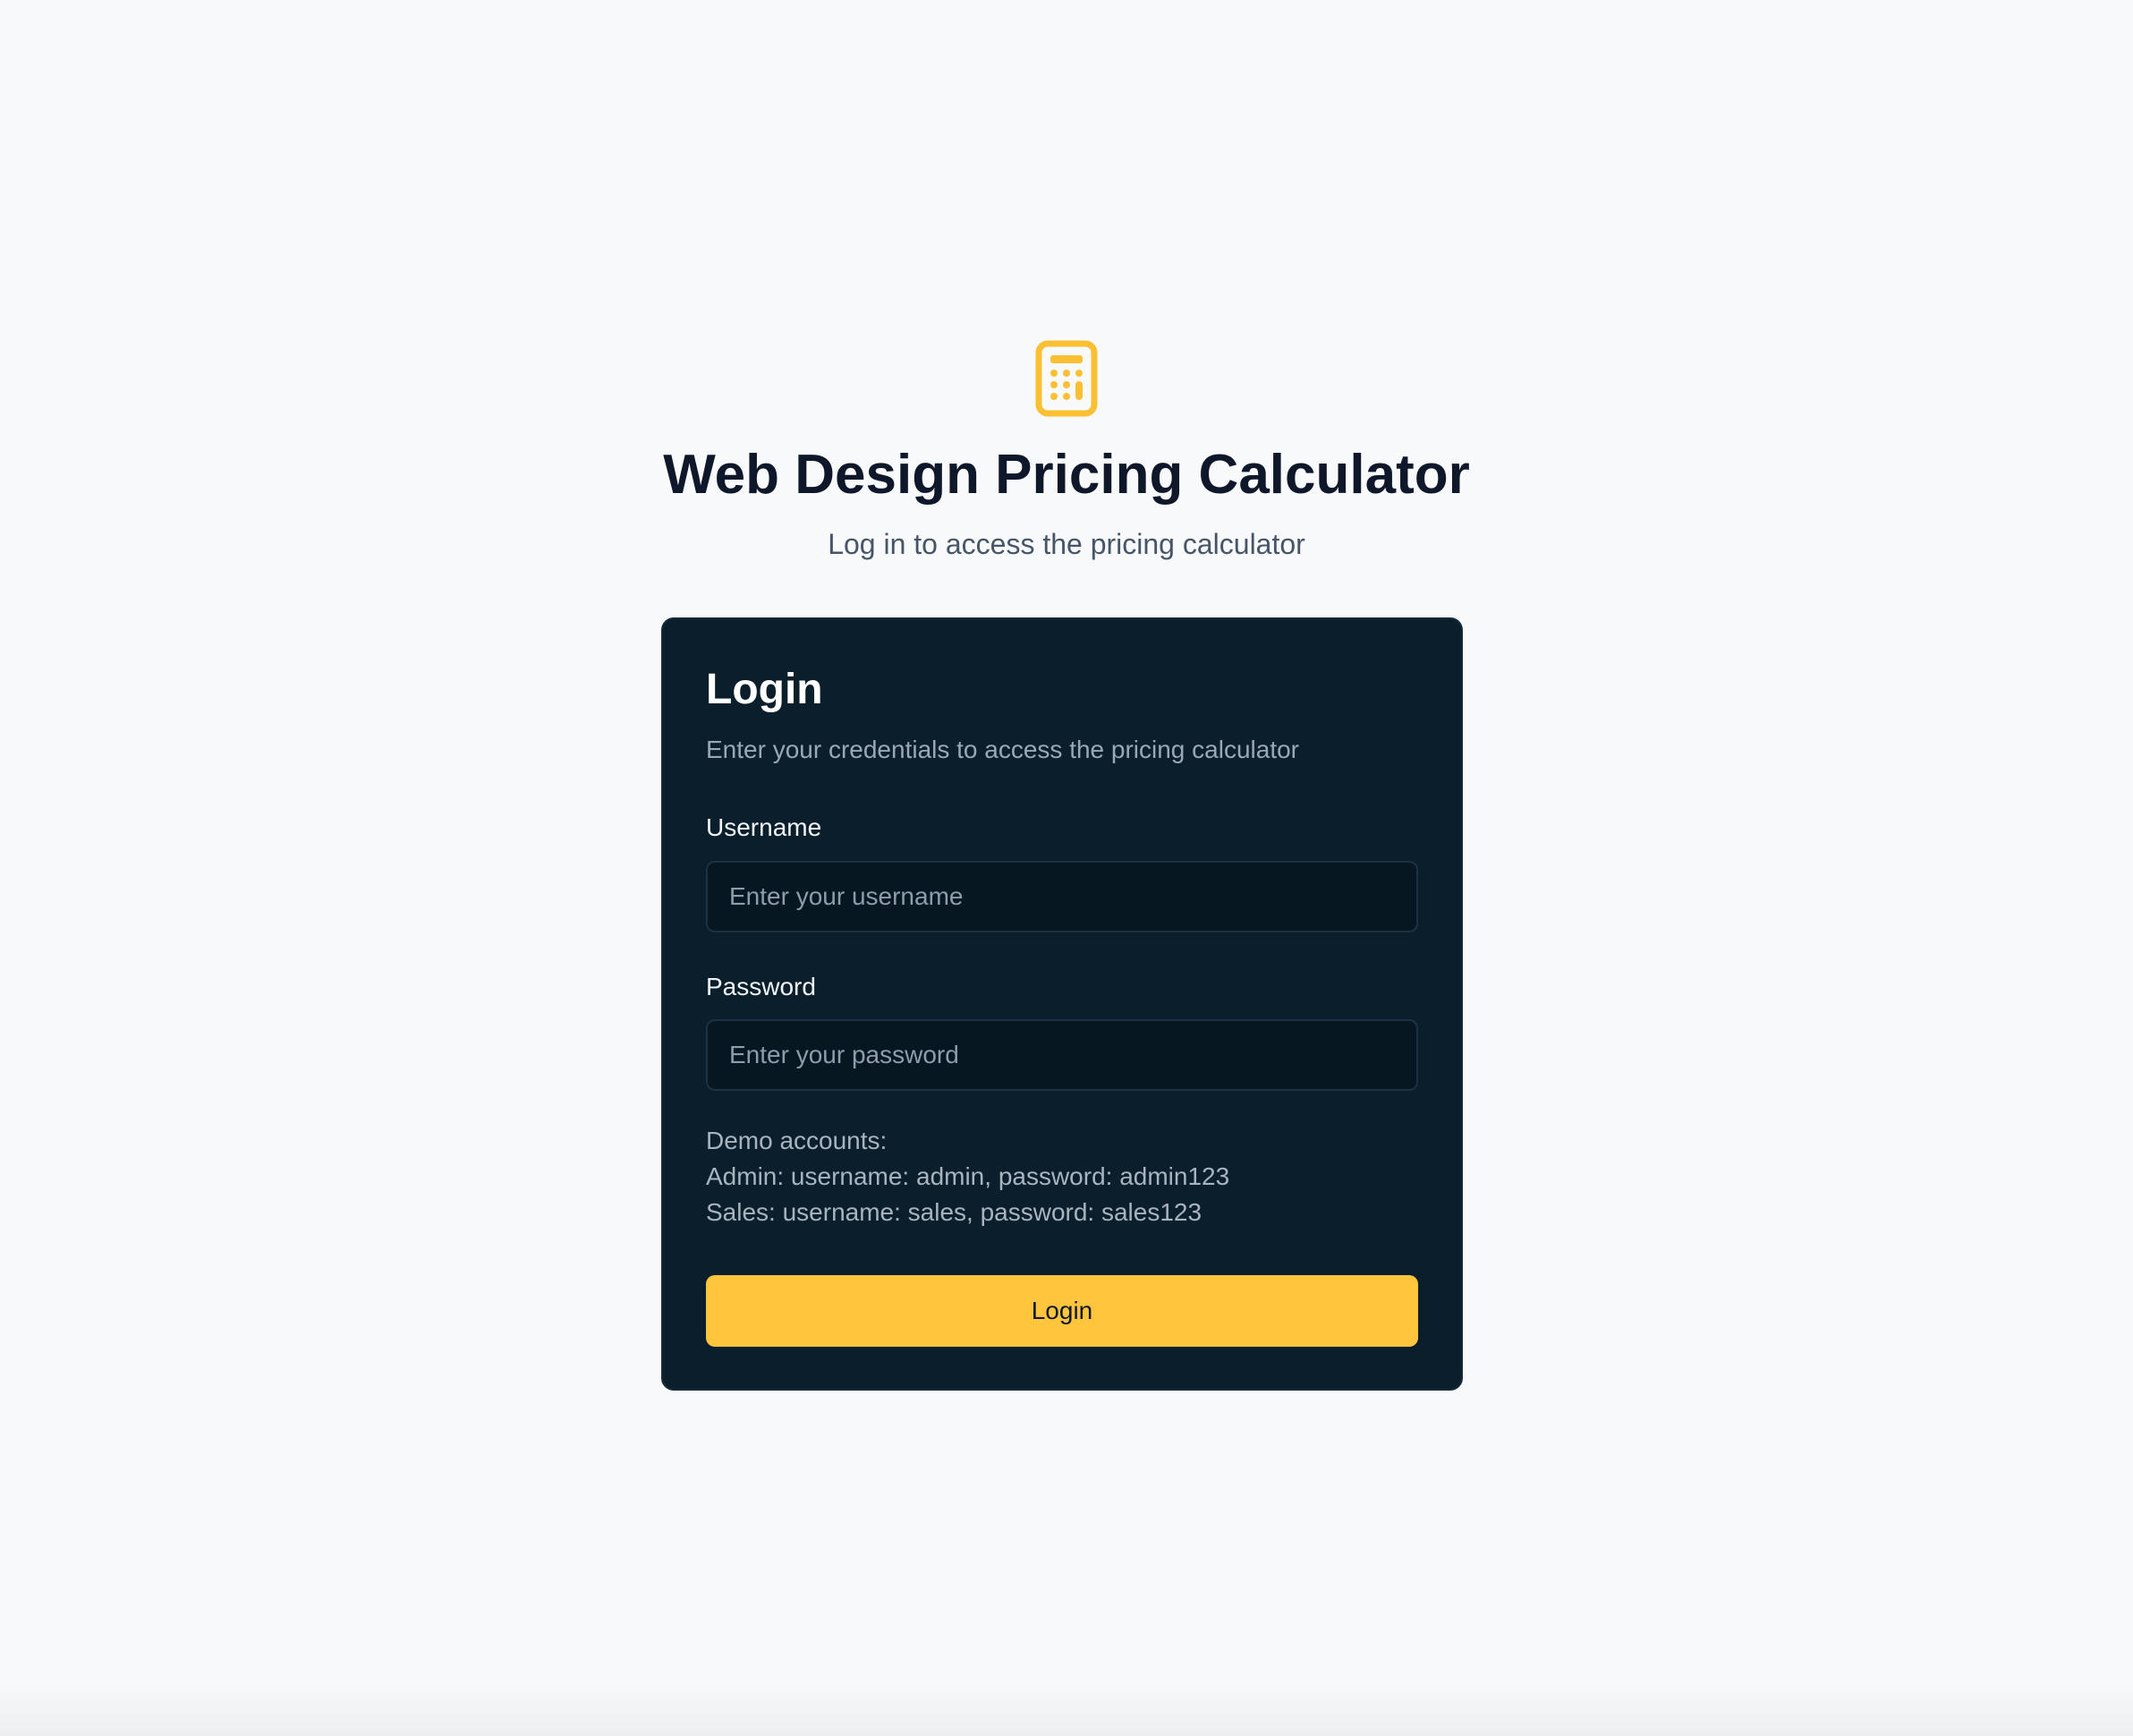 The width and height of the screenshot is (2133, 1736). Describe the element at coordinates (1066, 378) in the screenshot. I see `calculator-icon` at that location.